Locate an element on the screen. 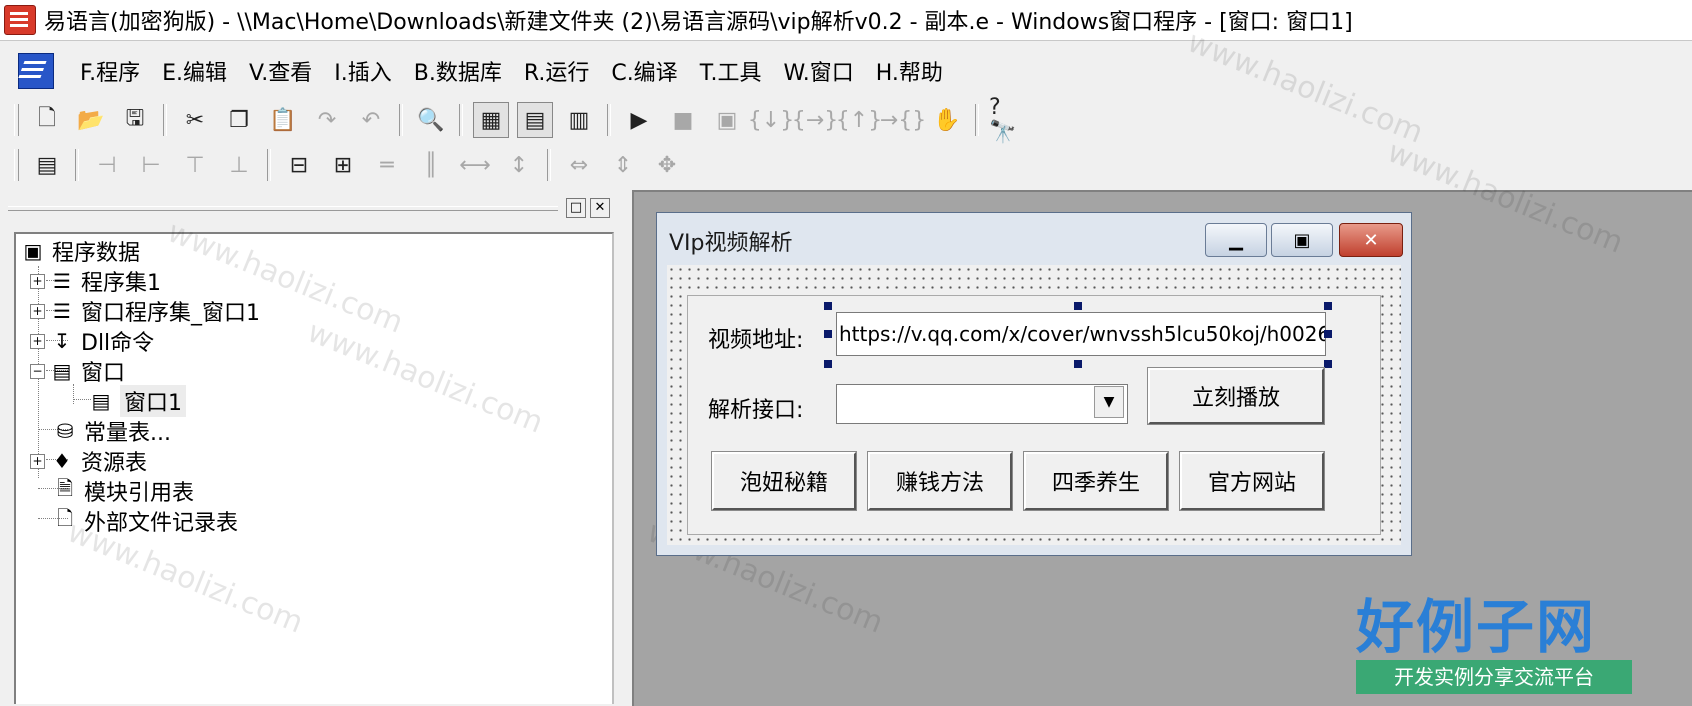  layout-view-1-icon: ▦ is located at coordinates (491, 120).